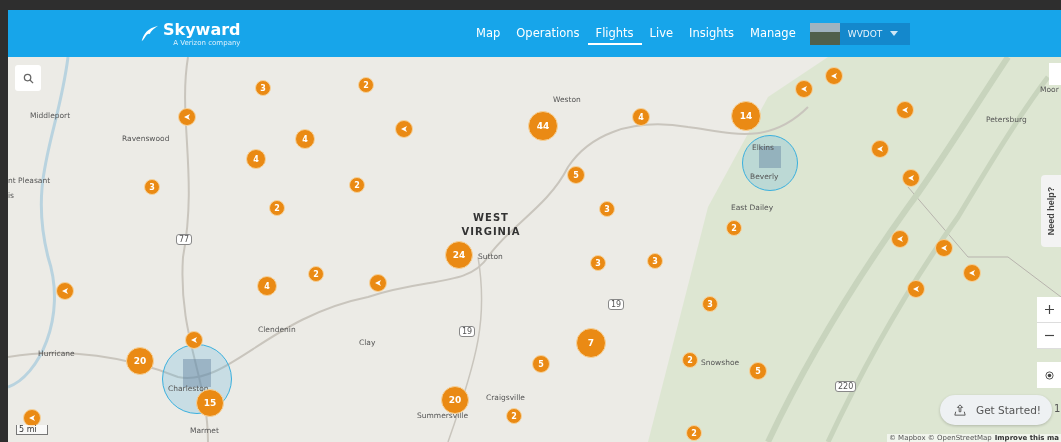 Image resolution: width=1061 pixels, height=442 pixels. What do you see at coordinates (894, 33) in the screenshot?
I see `caret-icon` at bounding box center [894, 33].